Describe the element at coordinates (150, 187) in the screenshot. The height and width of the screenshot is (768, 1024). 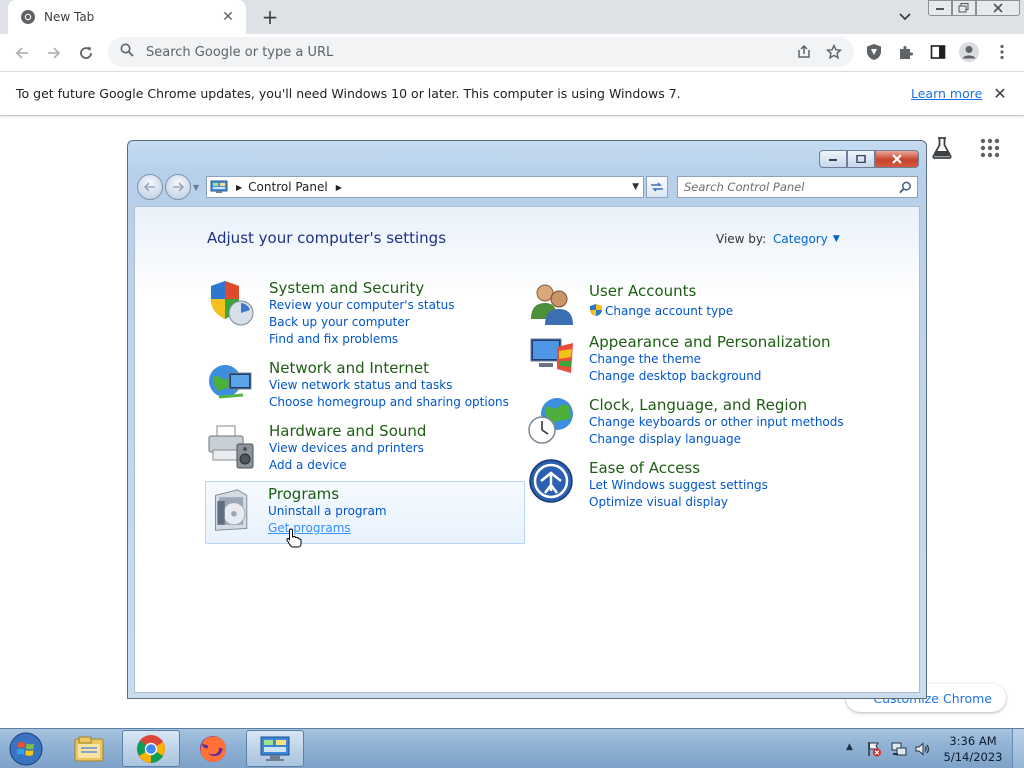
I see `cp-back-icon` at that location.